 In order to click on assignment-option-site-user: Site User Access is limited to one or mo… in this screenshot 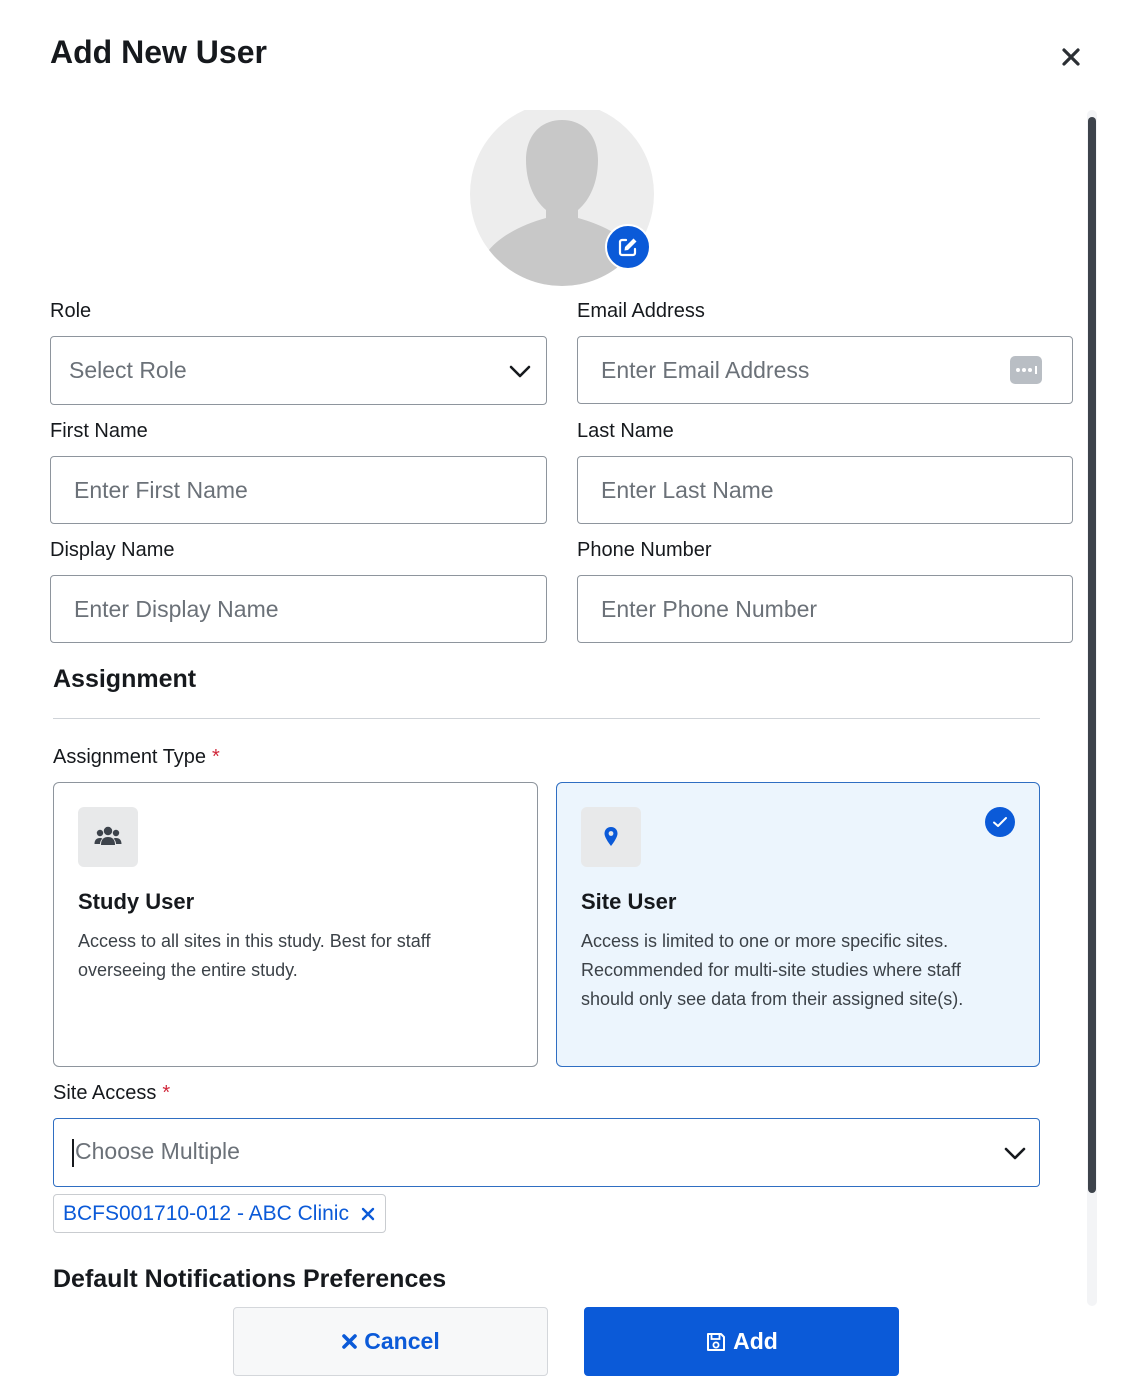, I will do `click(798, 924)`.